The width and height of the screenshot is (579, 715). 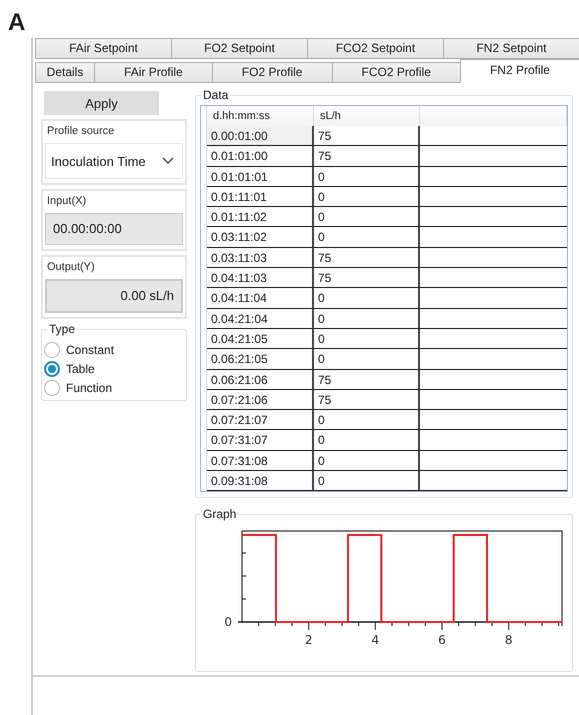 What do you see at coordinates (114, 229) in the screenshot?
I see `input-field: 00.00:00:00` at bounding box center [114, 229].